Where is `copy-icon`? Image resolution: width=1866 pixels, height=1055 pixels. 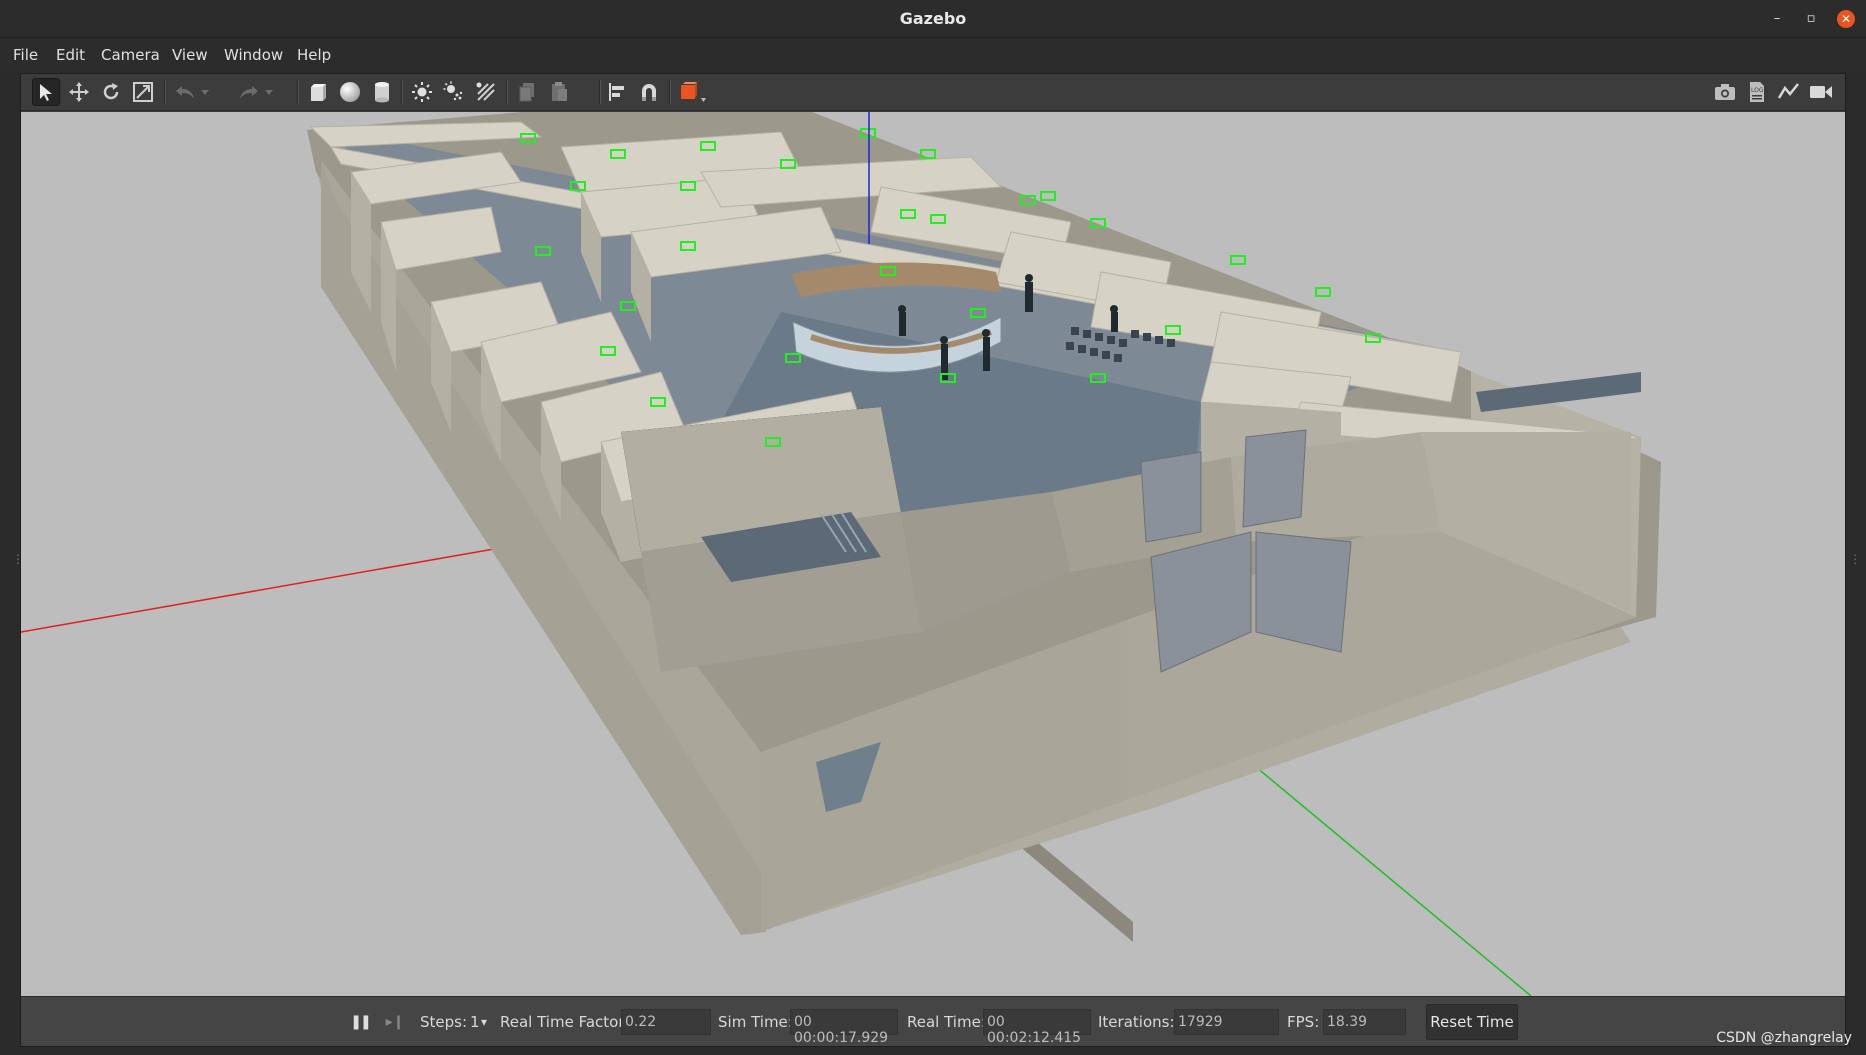 copy-icon is located at coordinates (527, 92).